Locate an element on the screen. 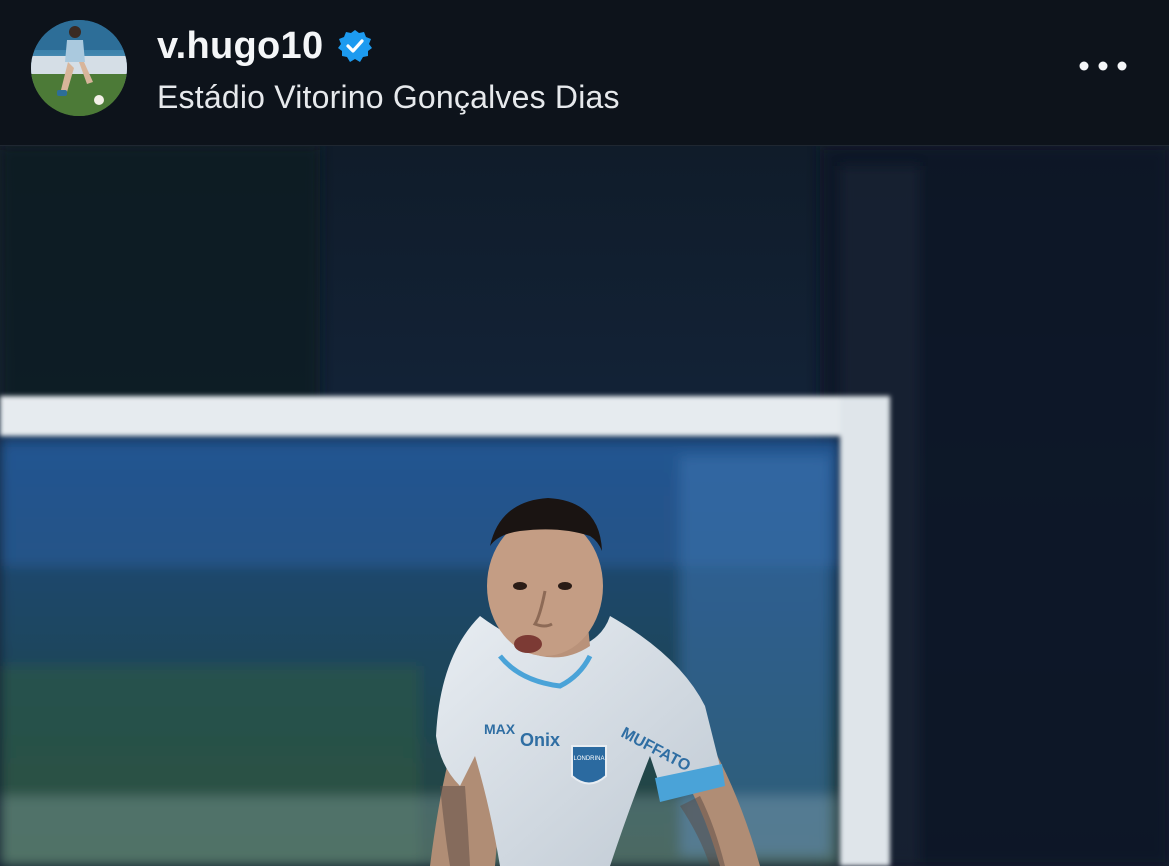  more-options-icon is located at coordinates (1103, 66).